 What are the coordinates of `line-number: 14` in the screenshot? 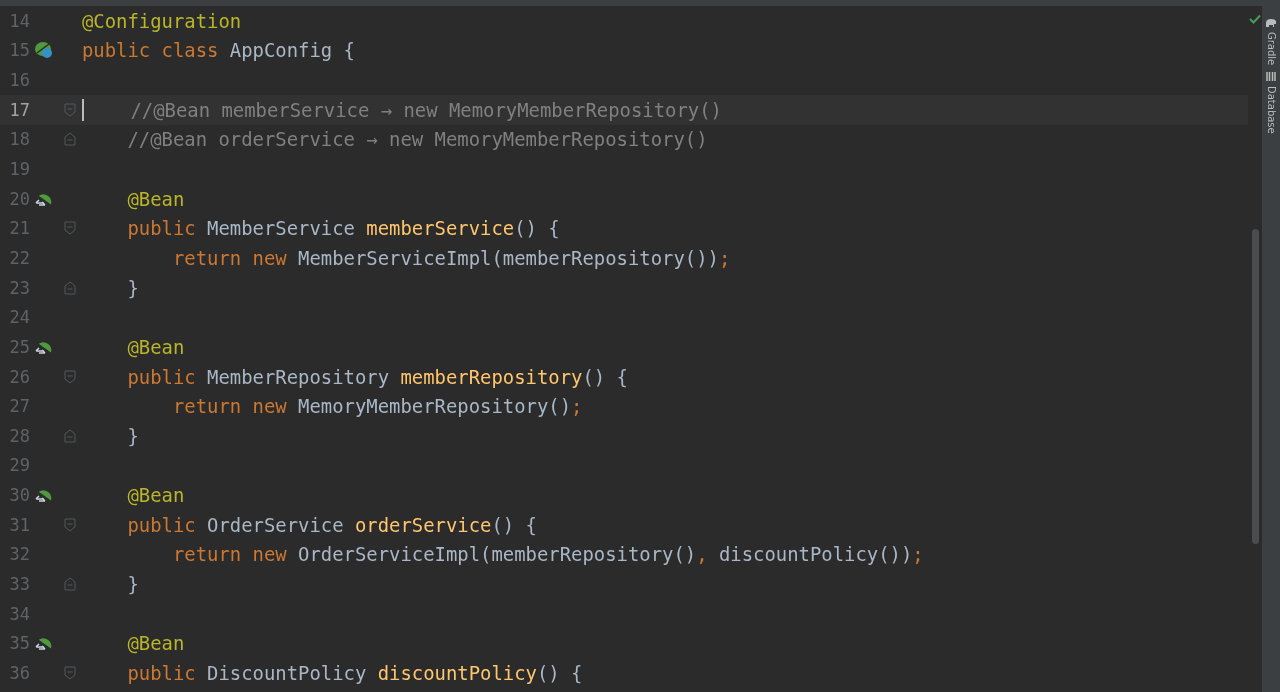 It's located at (19, 20).